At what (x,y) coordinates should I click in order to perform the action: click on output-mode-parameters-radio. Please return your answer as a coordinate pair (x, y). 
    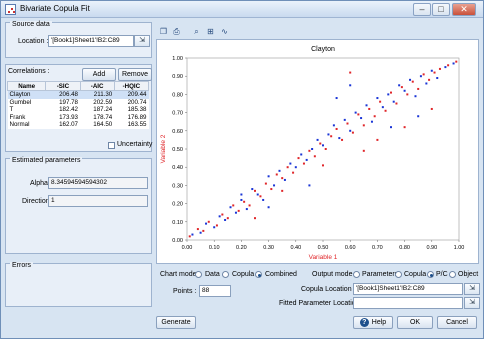
    Looking at the image, I should click on (356, 274).